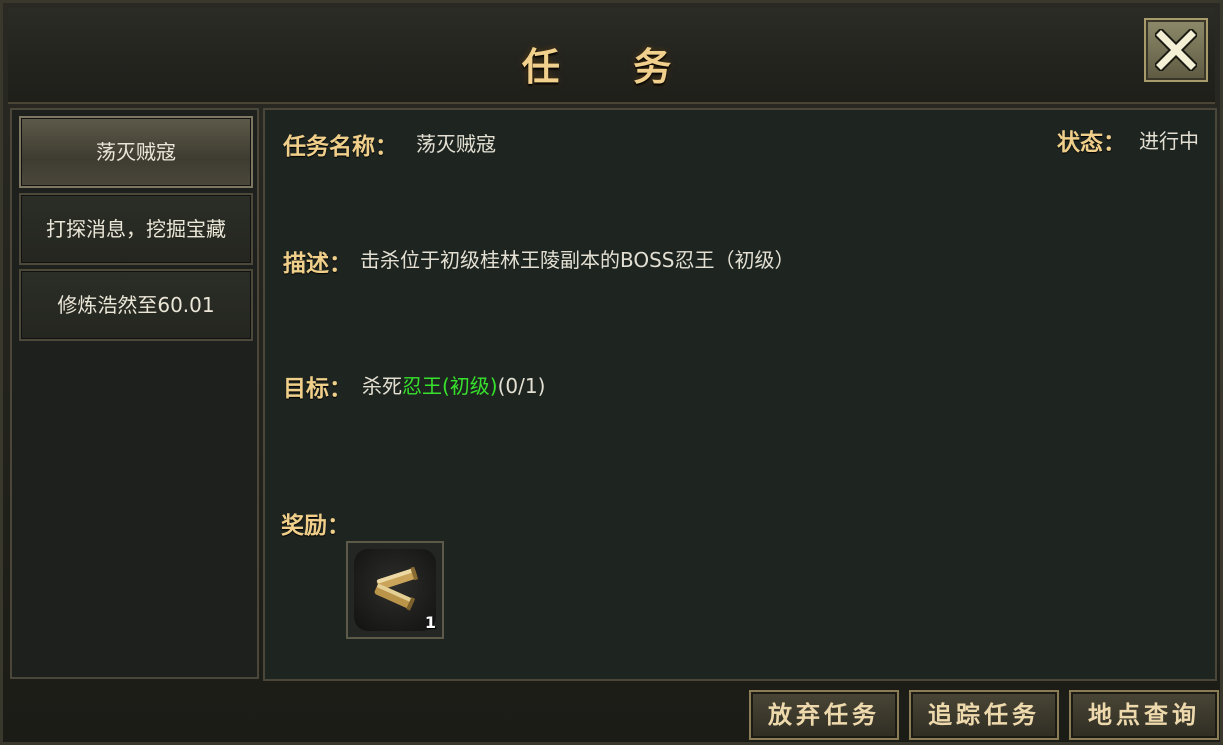 The height and width of the screenshot is (745, 1223). What do you see at coordinates (984, 715) in the screenshot?
I see `track-quest-button: 追踪任务` at bounding box center [984, 715].